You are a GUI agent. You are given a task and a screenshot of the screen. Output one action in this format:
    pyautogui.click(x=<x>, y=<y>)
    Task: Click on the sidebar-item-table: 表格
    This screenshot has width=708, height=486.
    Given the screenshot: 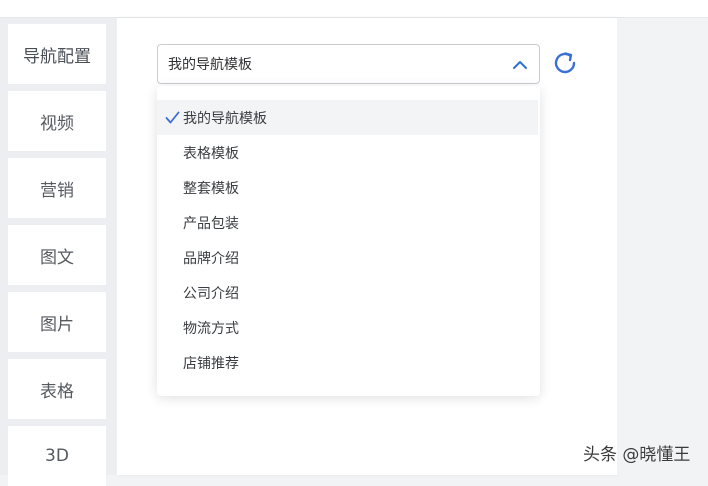 What is the action you would take?
    pyautogui.click(x=57, y=389)
    